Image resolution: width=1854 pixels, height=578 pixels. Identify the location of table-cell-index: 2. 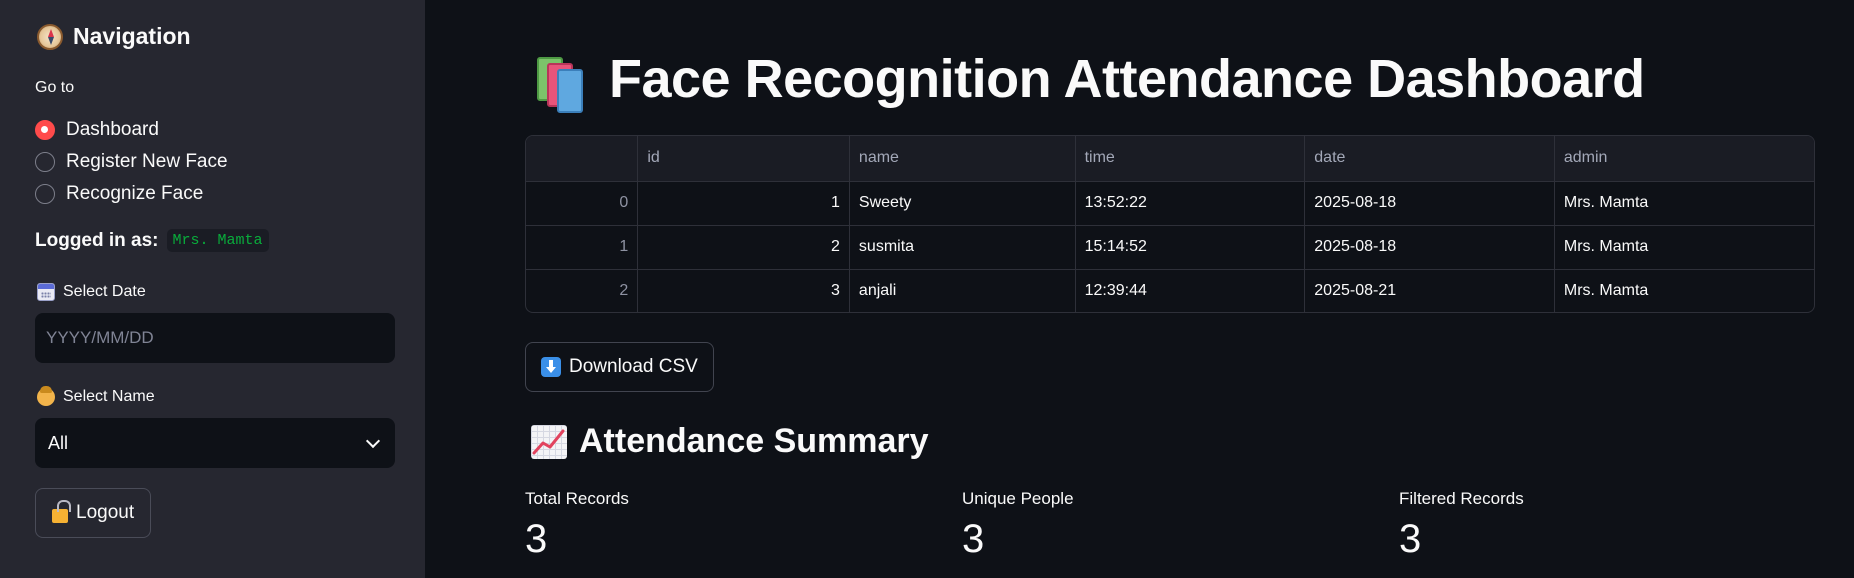
(582, 290).